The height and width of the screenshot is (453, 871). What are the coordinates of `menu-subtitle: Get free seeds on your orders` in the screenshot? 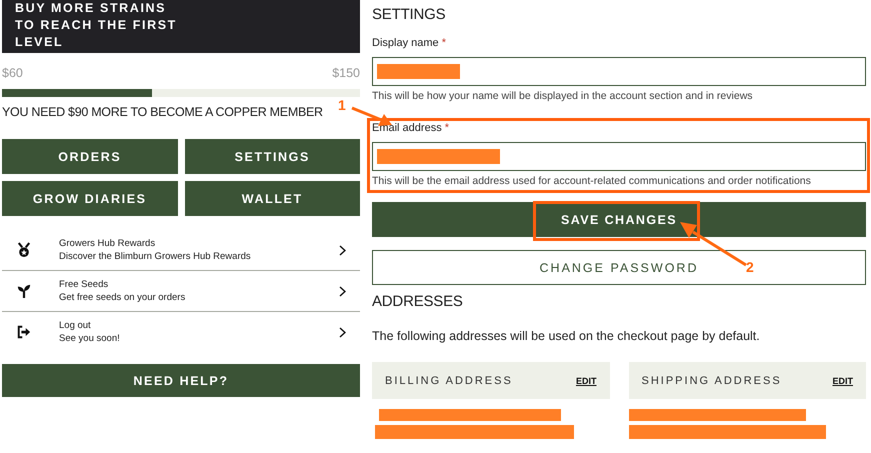 It's located at (122, 297).